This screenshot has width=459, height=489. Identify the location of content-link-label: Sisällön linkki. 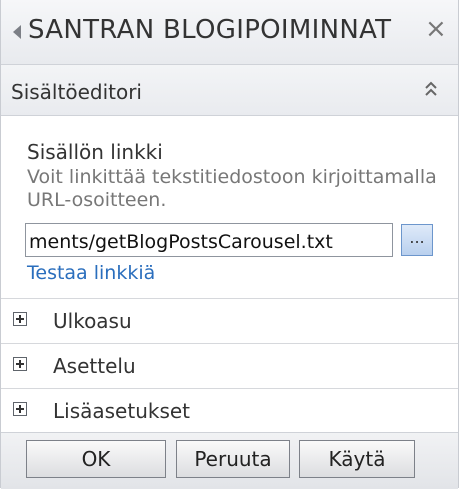
(95, 152).